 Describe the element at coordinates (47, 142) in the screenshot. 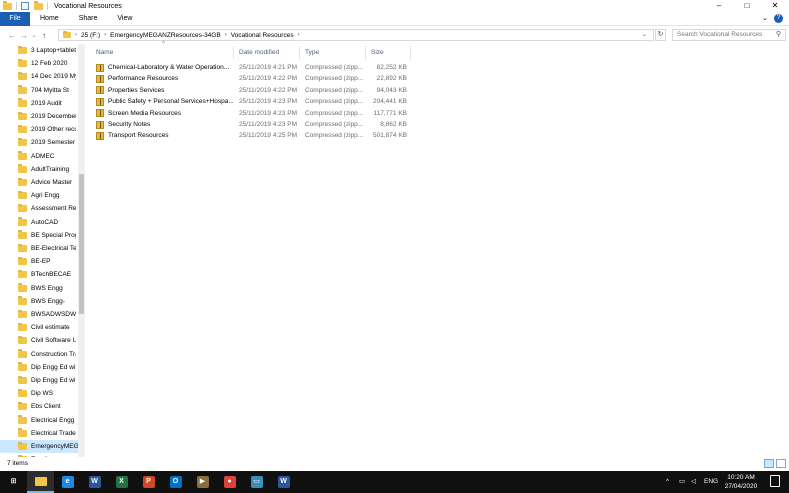

I see `nav-folder-item: 2019 Semester 2` at that location.